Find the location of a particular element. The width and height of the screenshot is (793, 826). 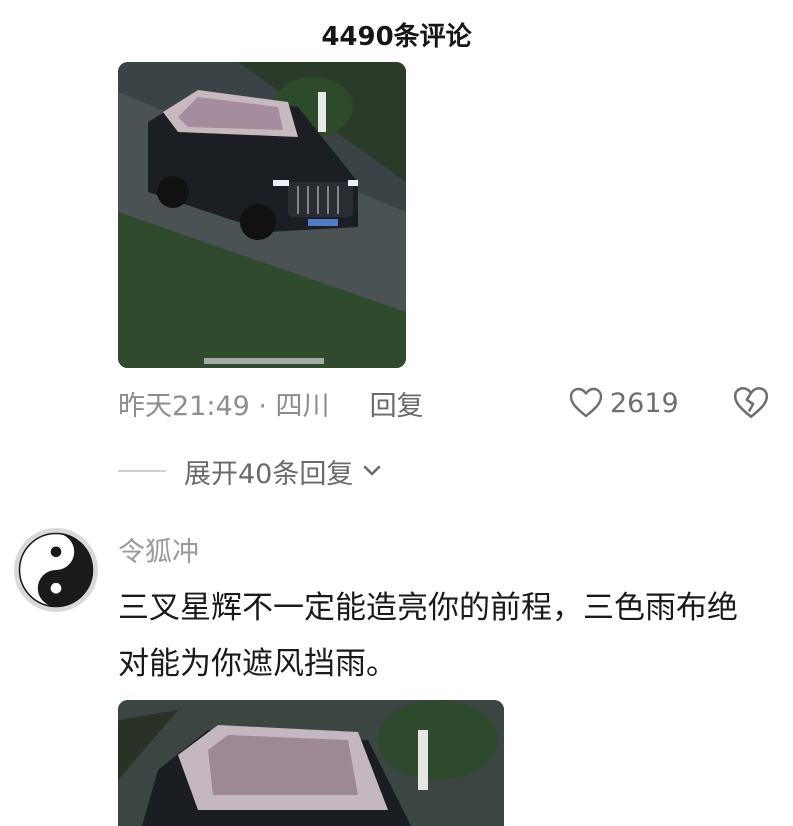

broken-heart-icon is located at coordinates (751, 403).